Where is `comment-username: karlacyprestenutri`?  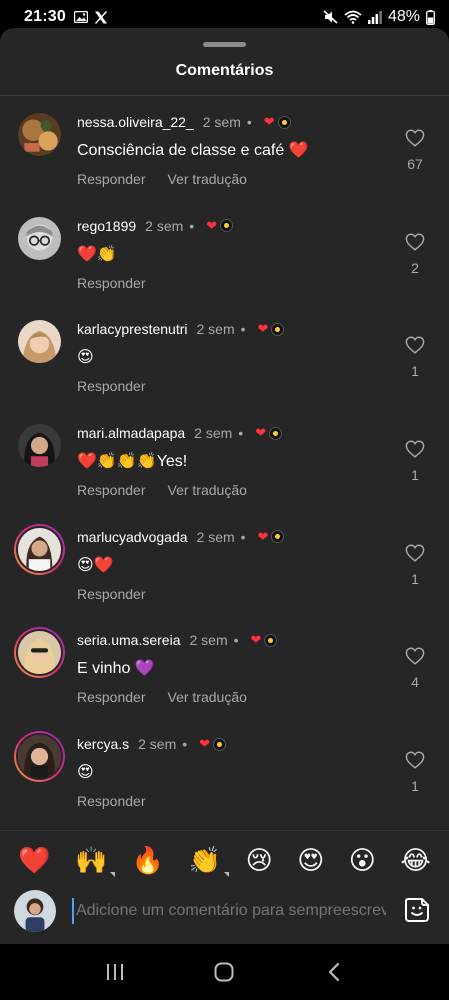 comment-username: karlacyprestenutri is located at coordinates (132, 329).